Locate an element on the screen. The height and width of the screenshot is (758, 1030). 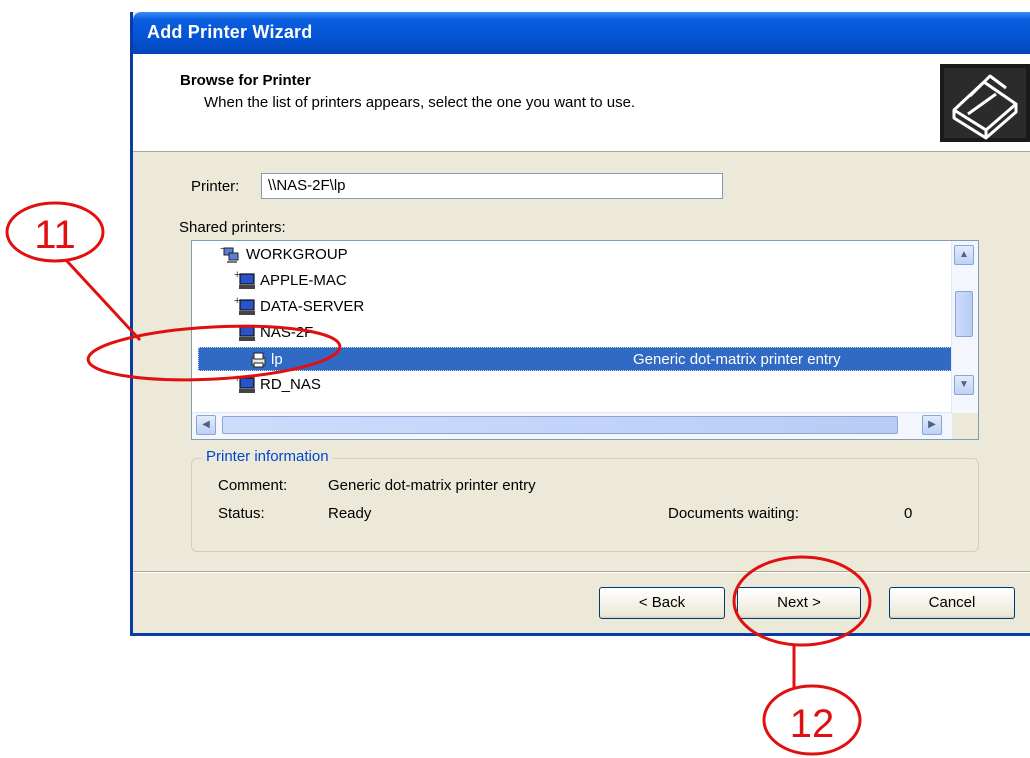
documents-waiting-label: Documents waiting: is located at coordinates (733, 513).